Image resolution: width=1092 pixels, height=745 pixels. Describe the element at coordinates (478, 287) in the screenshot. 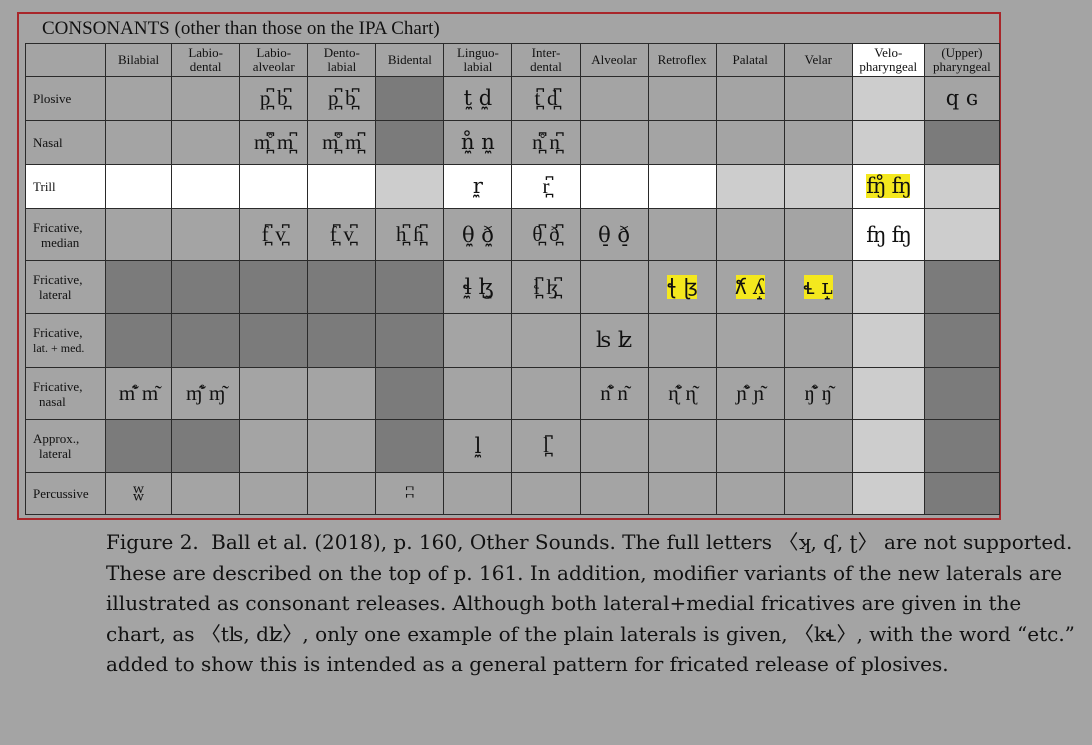

I see `cell: ɬ̼ ɮ̼` at that location.